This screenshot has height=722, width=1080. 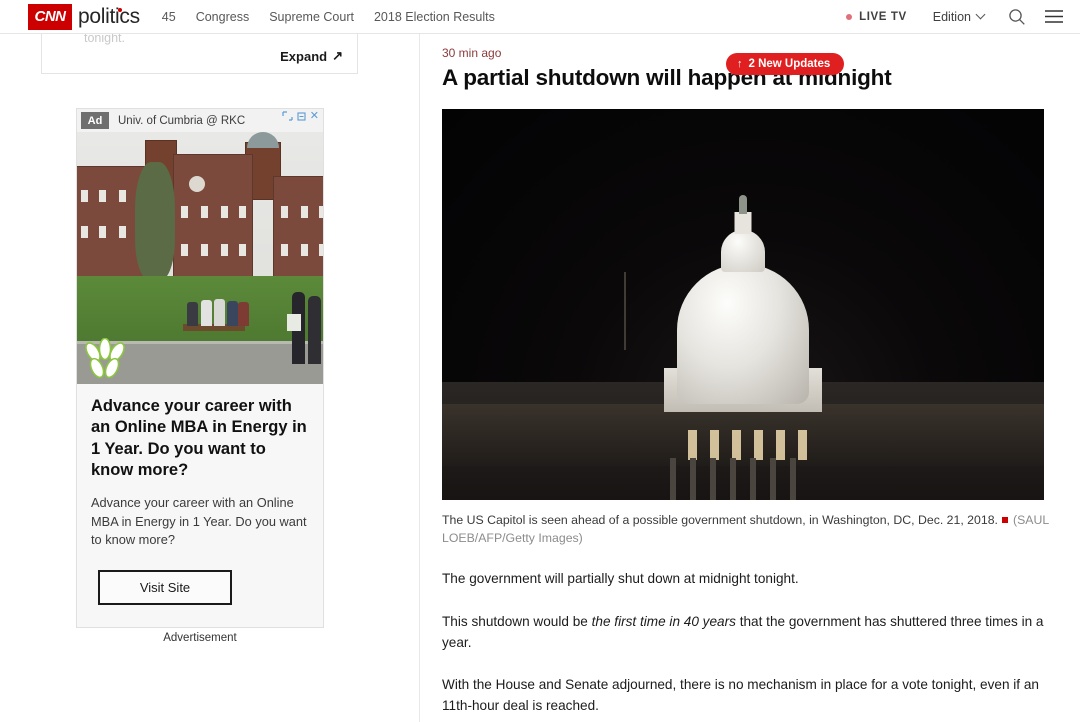 What do you see at coordinates (95, 120) in the screenshot?
I see `ad-badge: Ad` at bounding box center [95, 120].